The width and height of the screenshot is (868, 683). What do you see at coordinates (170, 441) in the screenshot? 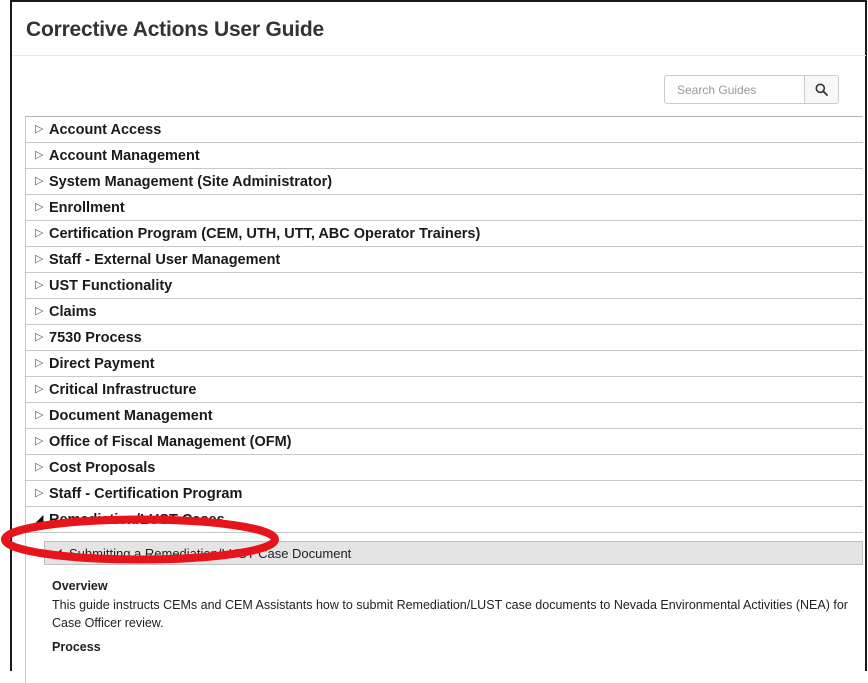
I see `accordion-item-label: Office of Fiscal Management (OFM)` at bounding box center [170, 441].